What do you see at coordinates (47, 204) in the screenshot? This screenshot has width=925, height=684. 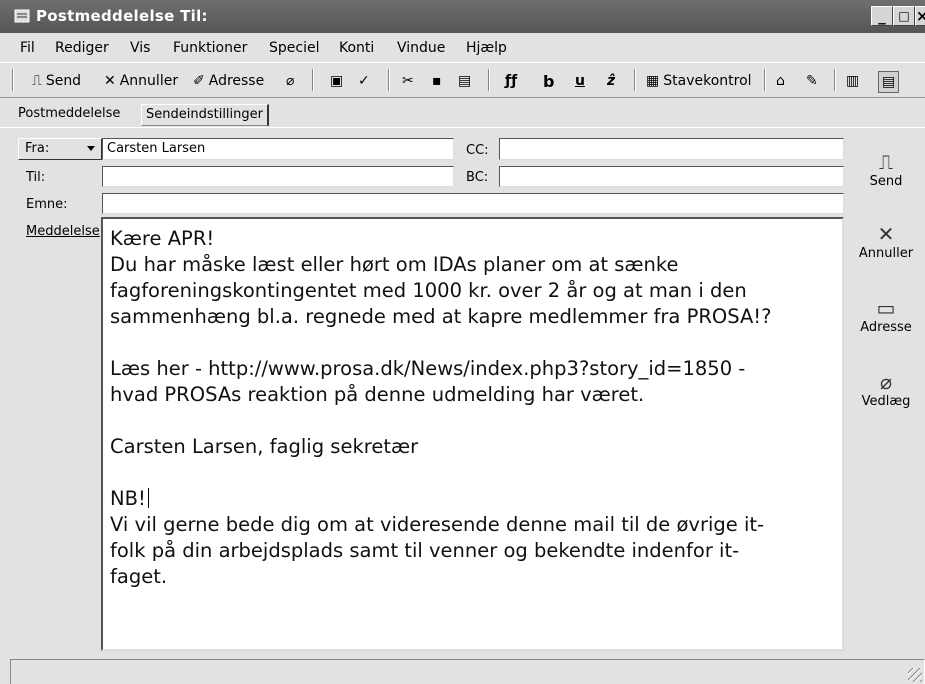 I see `subject-label: Emne:` at bounding box center [47, 204].